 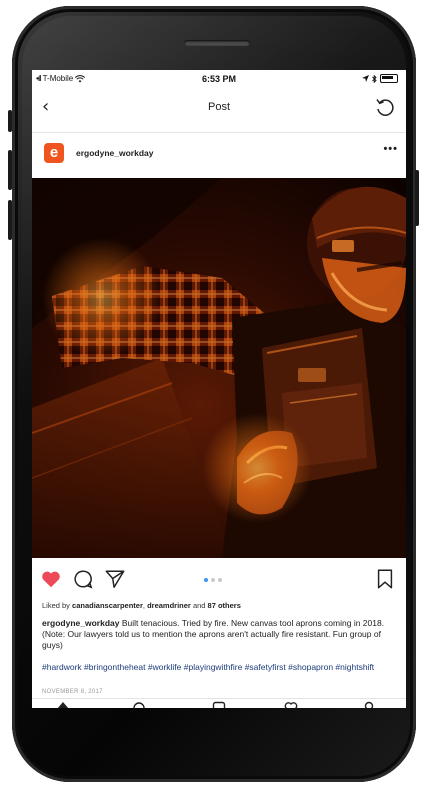 What do you see at coordinates (291, 704) in the screenshot?
I see `activity-tab-icon` at bounding box center [291, 704].